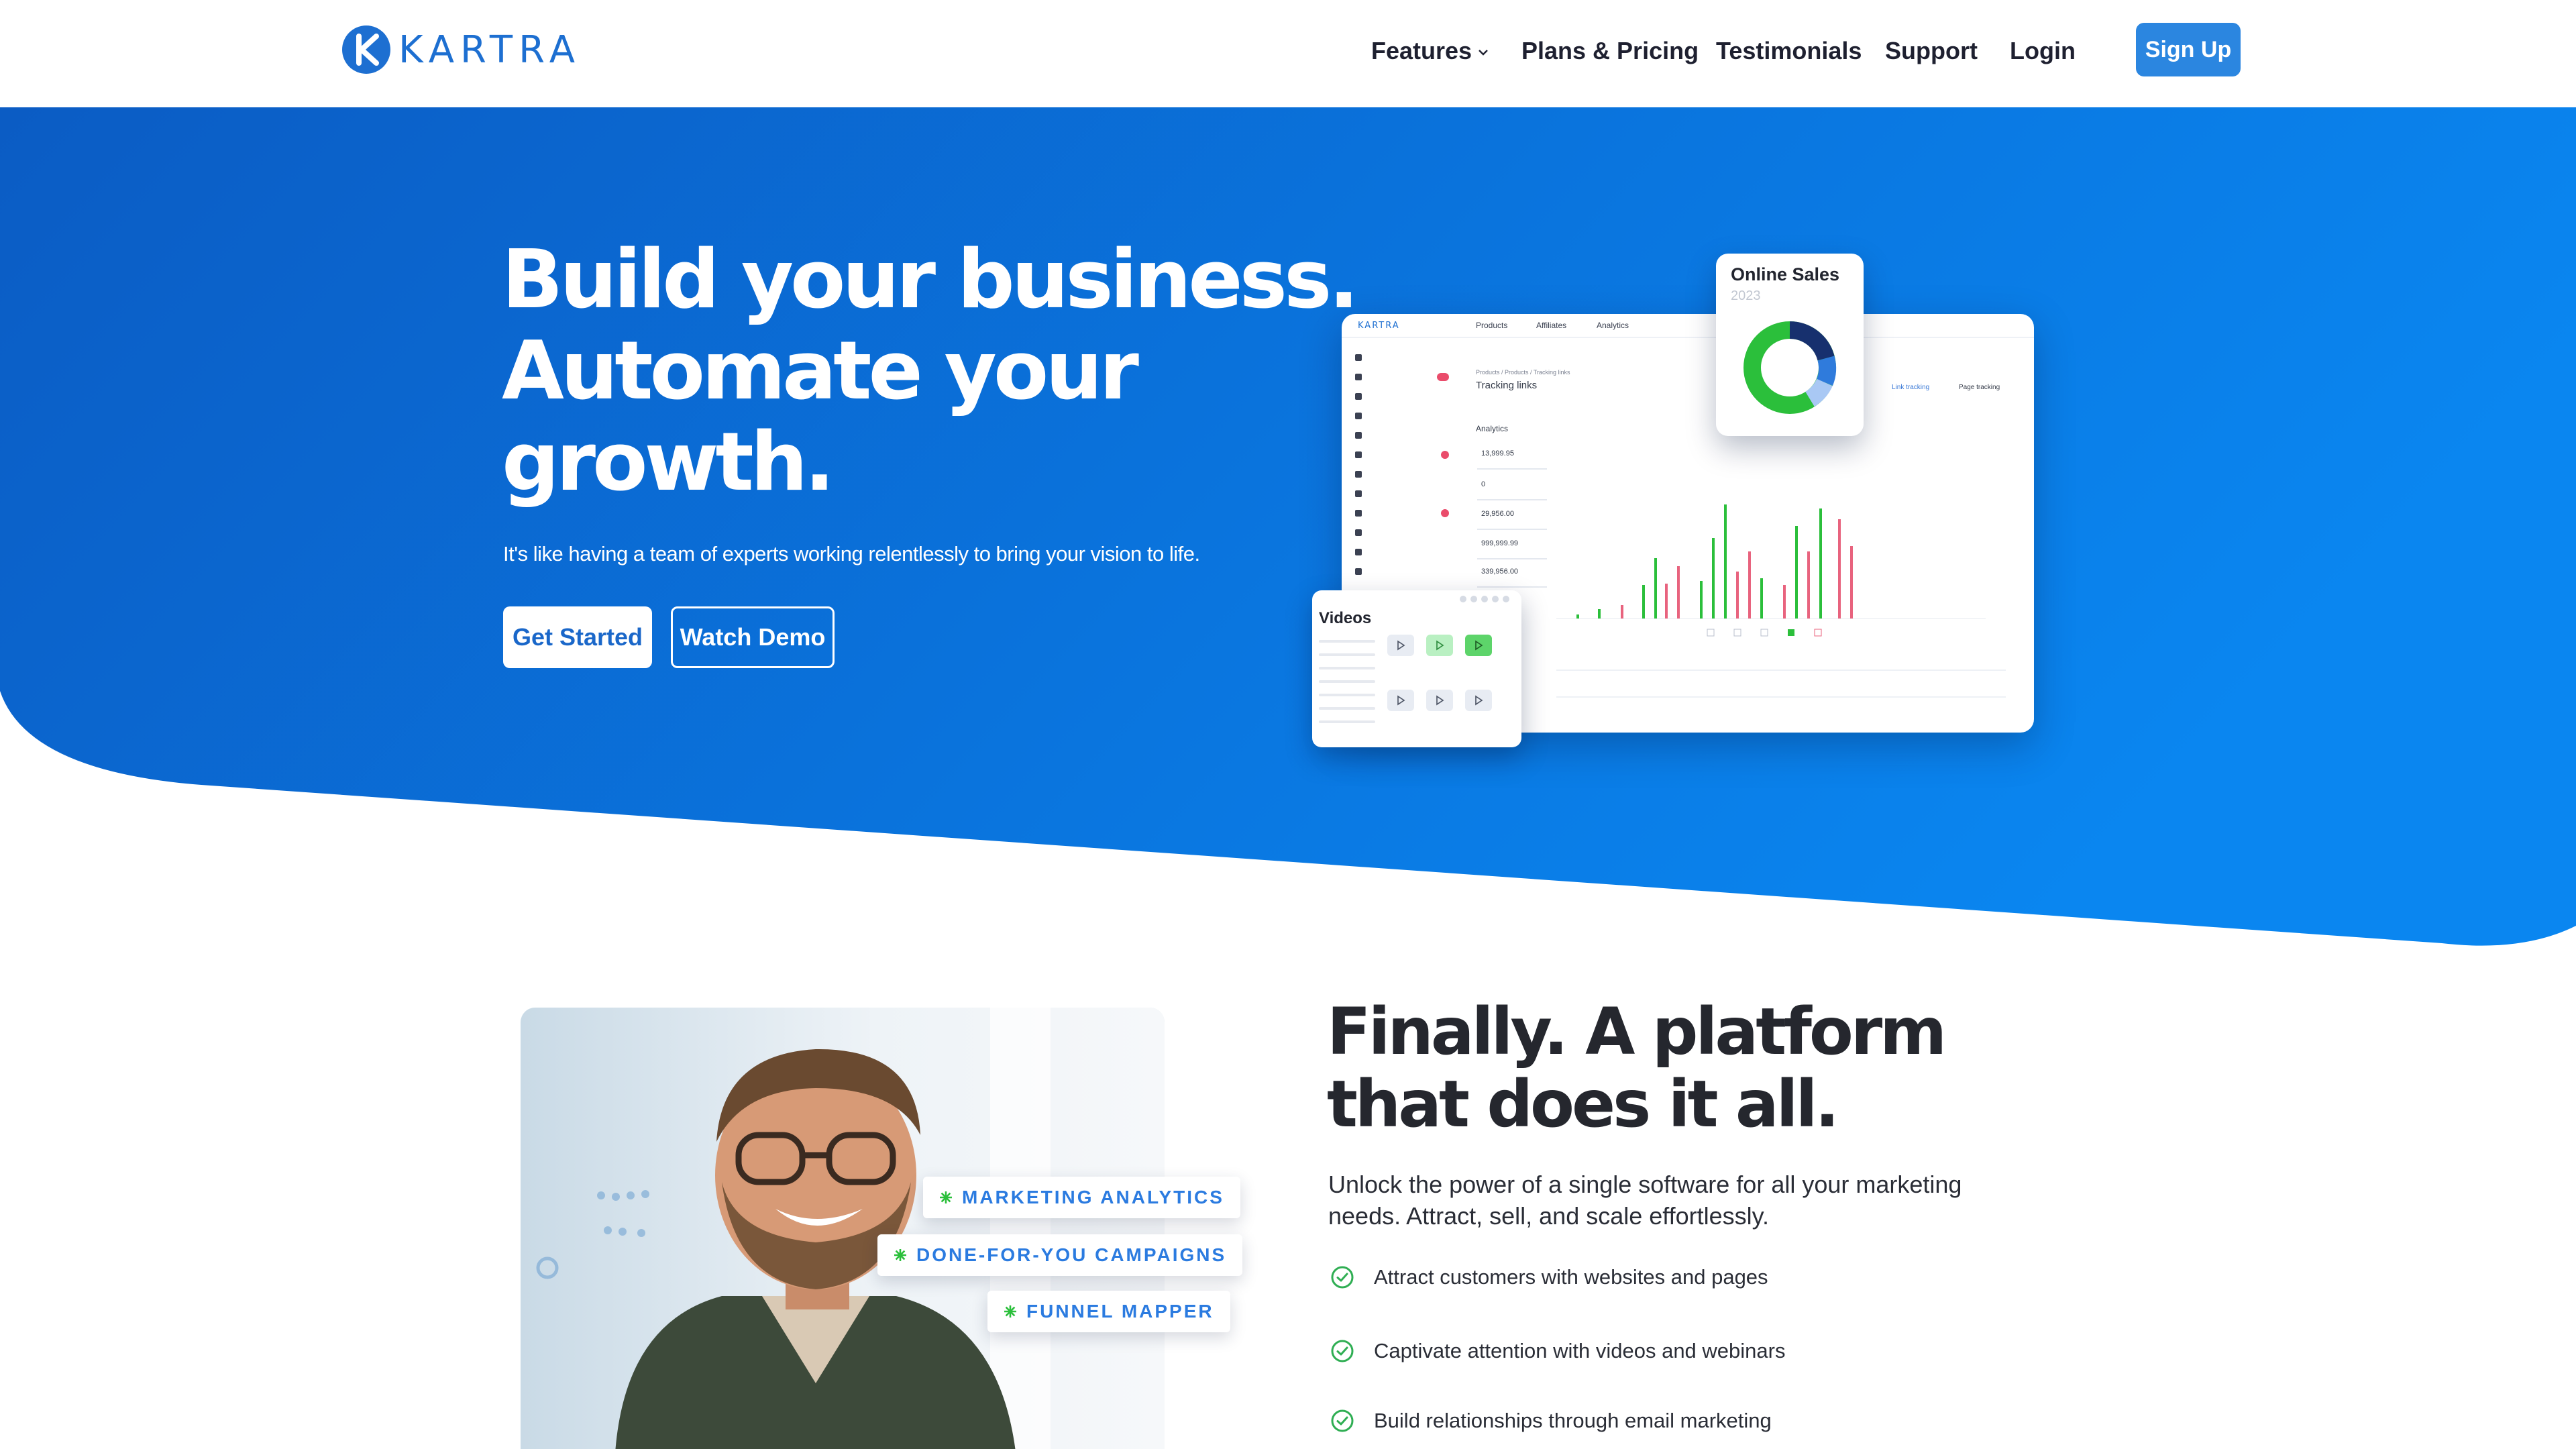 This screenshot has width=2576, height=1449. Describe the element at coordinates (1931, 51) in the screenshot. I see `nav-support: Support` at that location.